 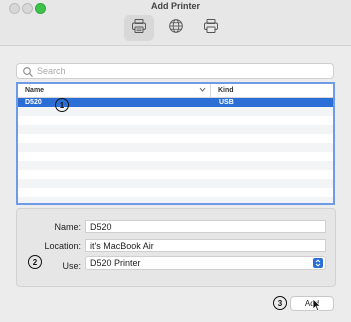 I want to click on column-header-kind: Kind, so click(x=272, y=90).